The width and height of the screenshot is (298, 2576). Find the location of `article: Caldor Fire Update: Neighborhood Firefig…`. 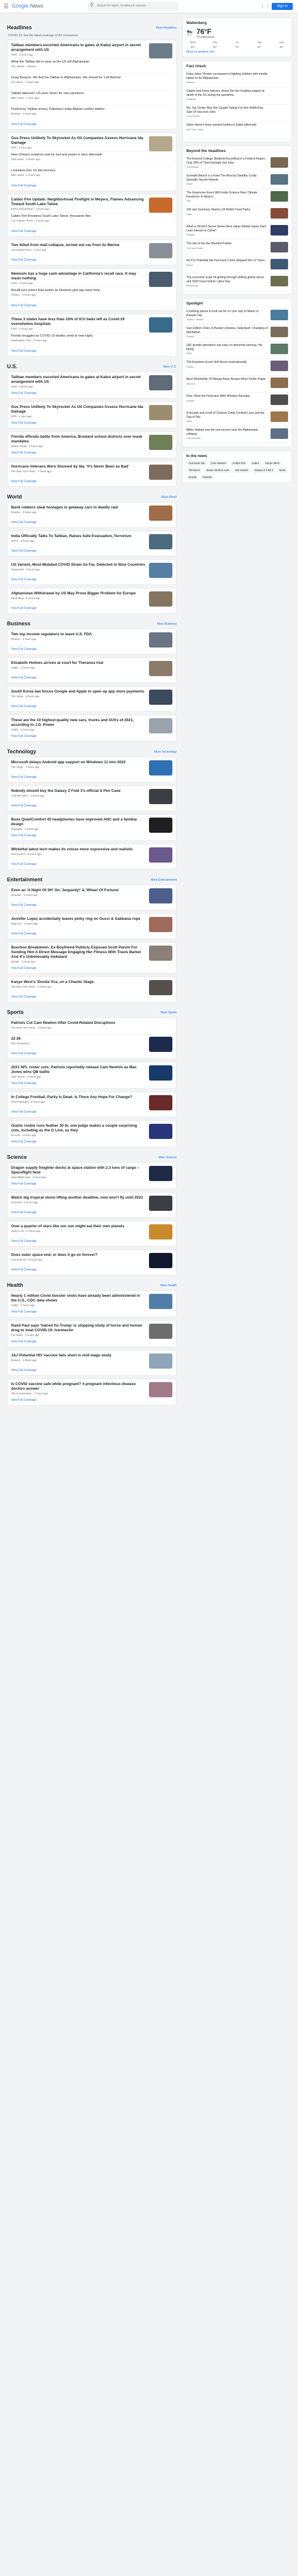

article: Caldor Fire Update: Neighborhood Firefig… is located at coordinates (92, 206).